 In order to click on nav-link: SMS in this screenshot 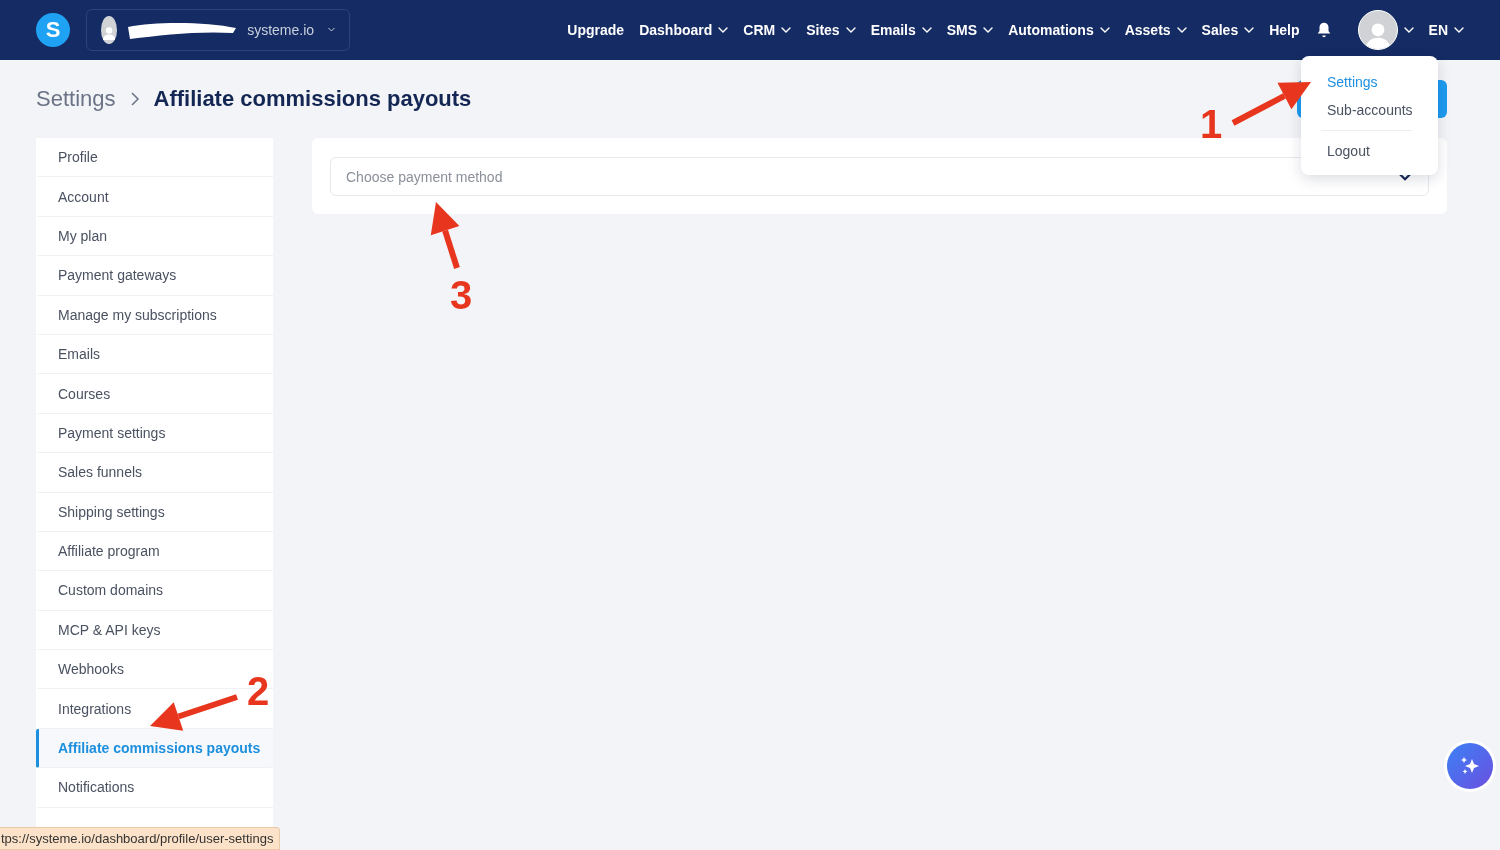, I will do `click(970, 30)`.